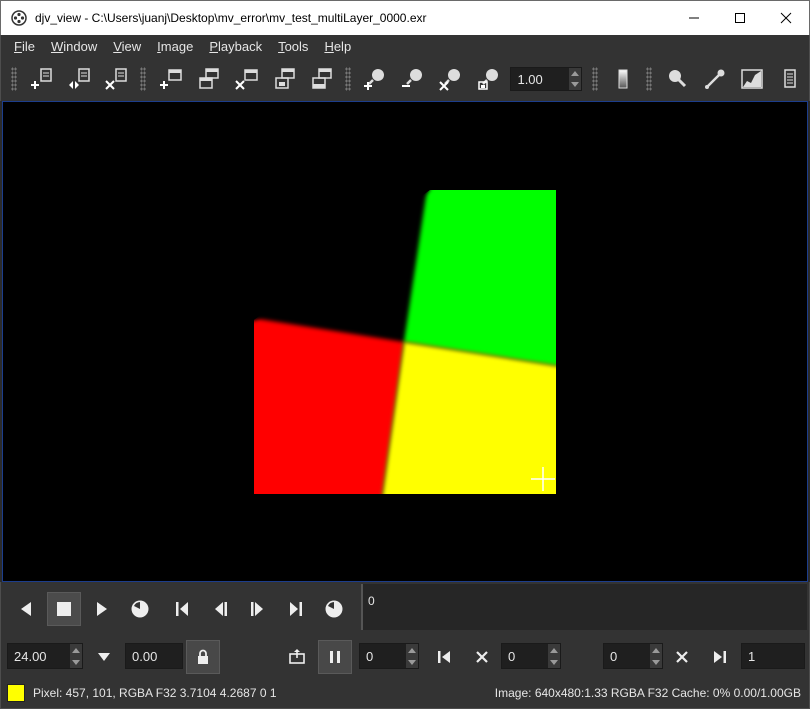  What do you see at coordinates (209, 79) in the screenshot?
I see `window-copy-button` at bounding box center [209, 79].